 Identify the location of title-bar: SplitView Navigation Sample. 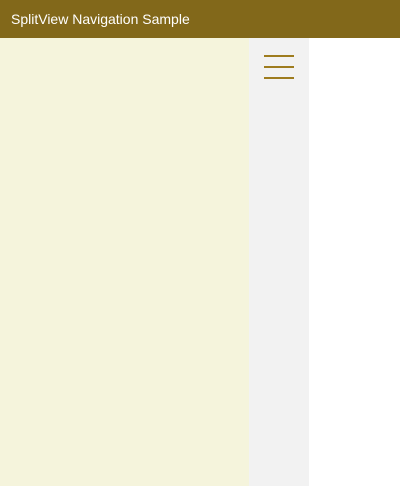
(200, 19).